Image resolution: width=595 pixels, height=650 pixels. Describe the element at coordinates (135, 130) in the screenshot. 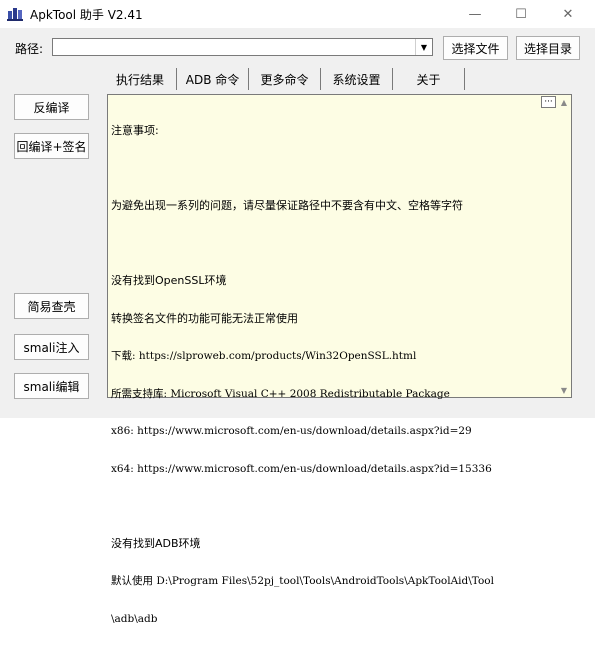

I see `output-line: 注意事项:` at that location.